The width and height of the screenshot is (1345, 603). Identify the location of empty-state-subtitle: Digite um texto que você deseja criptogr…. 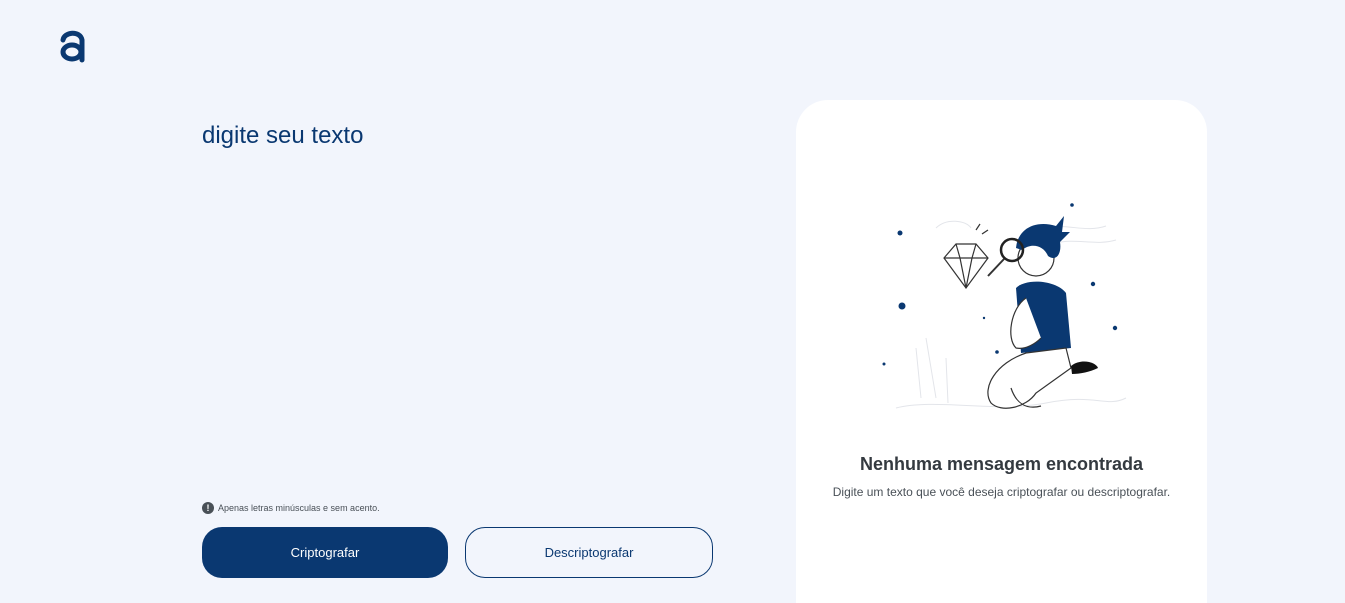
(1001, 492).